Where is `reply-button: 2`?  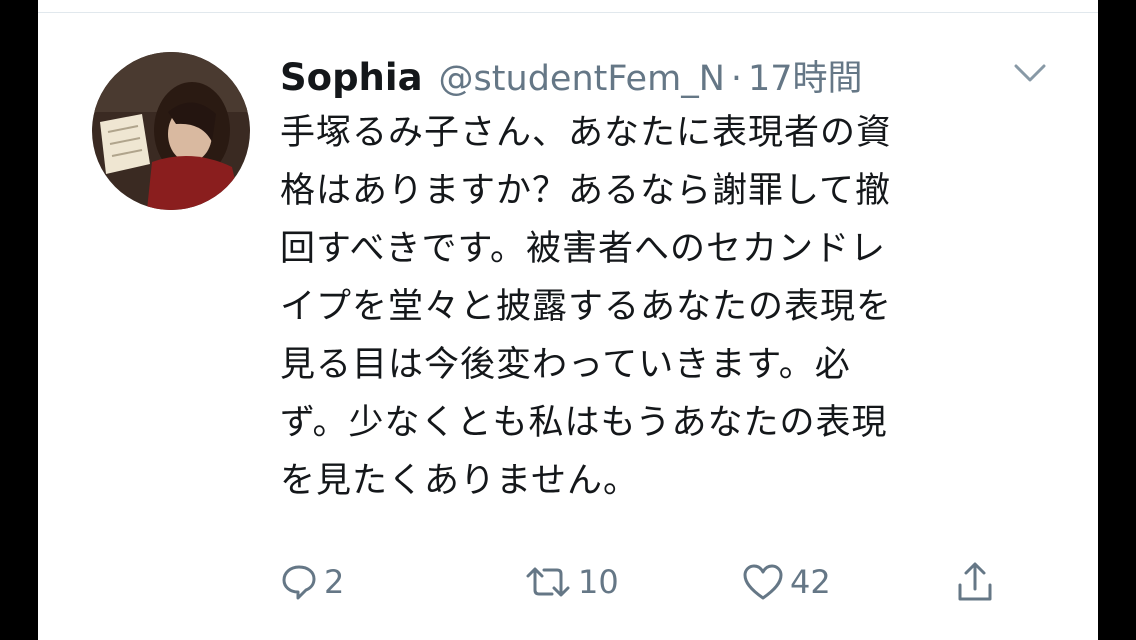
reply-button: 2 is located at coordinates (312, 582).